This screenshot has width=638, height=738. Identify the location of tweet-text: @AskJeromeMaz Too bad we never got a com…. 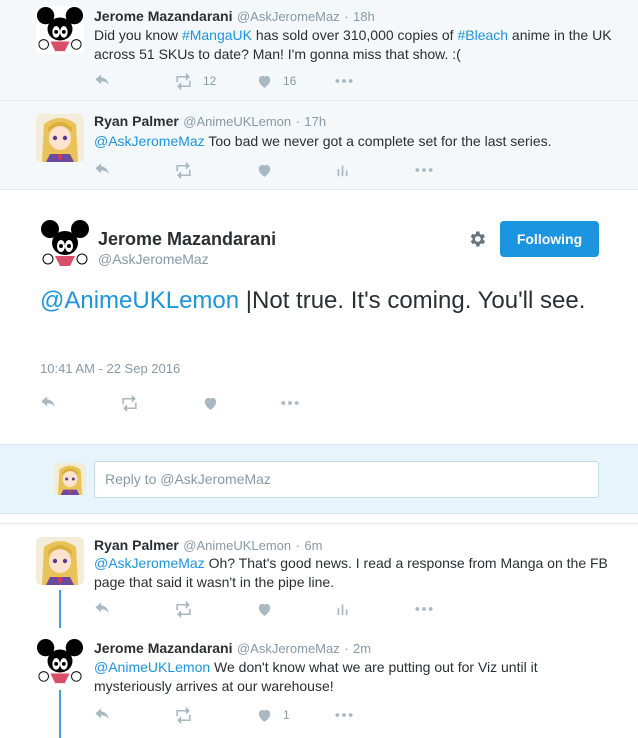
(354, 141).